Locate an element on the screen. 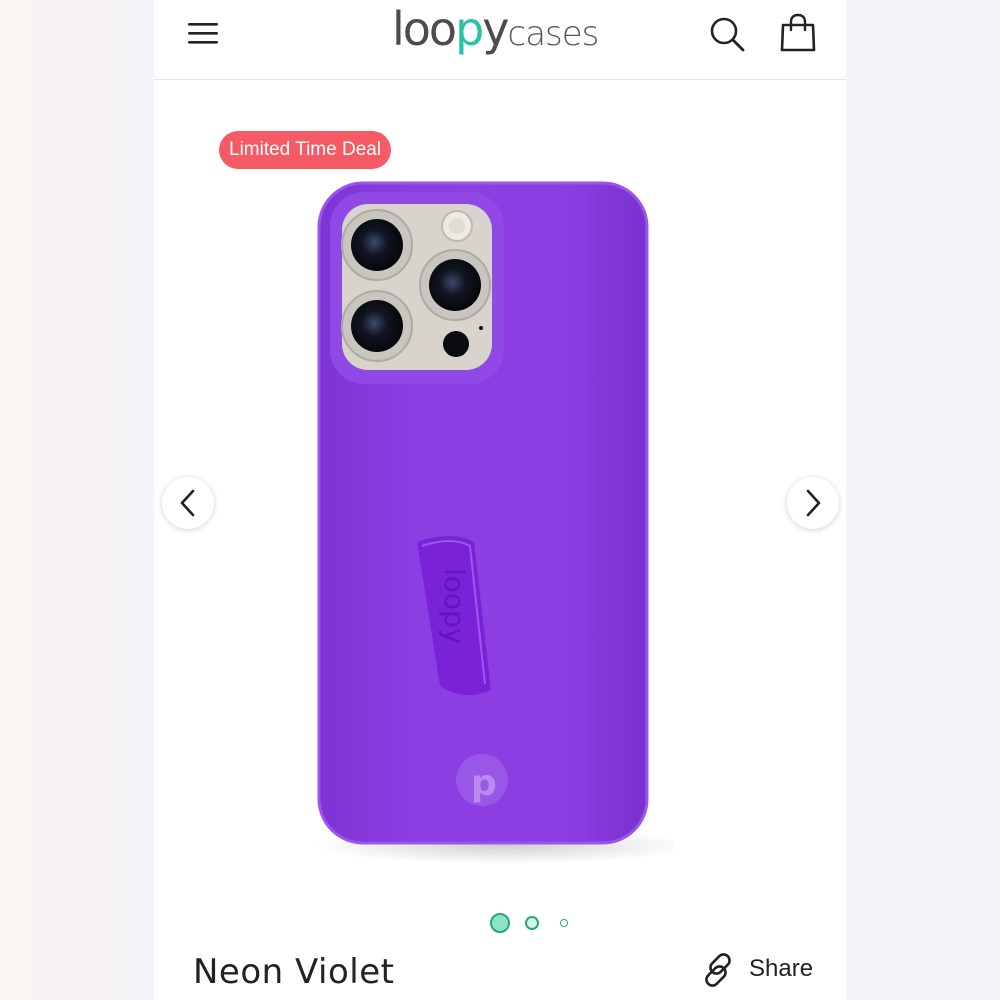  chevron-left-icon is located at coordinates (187, 503).